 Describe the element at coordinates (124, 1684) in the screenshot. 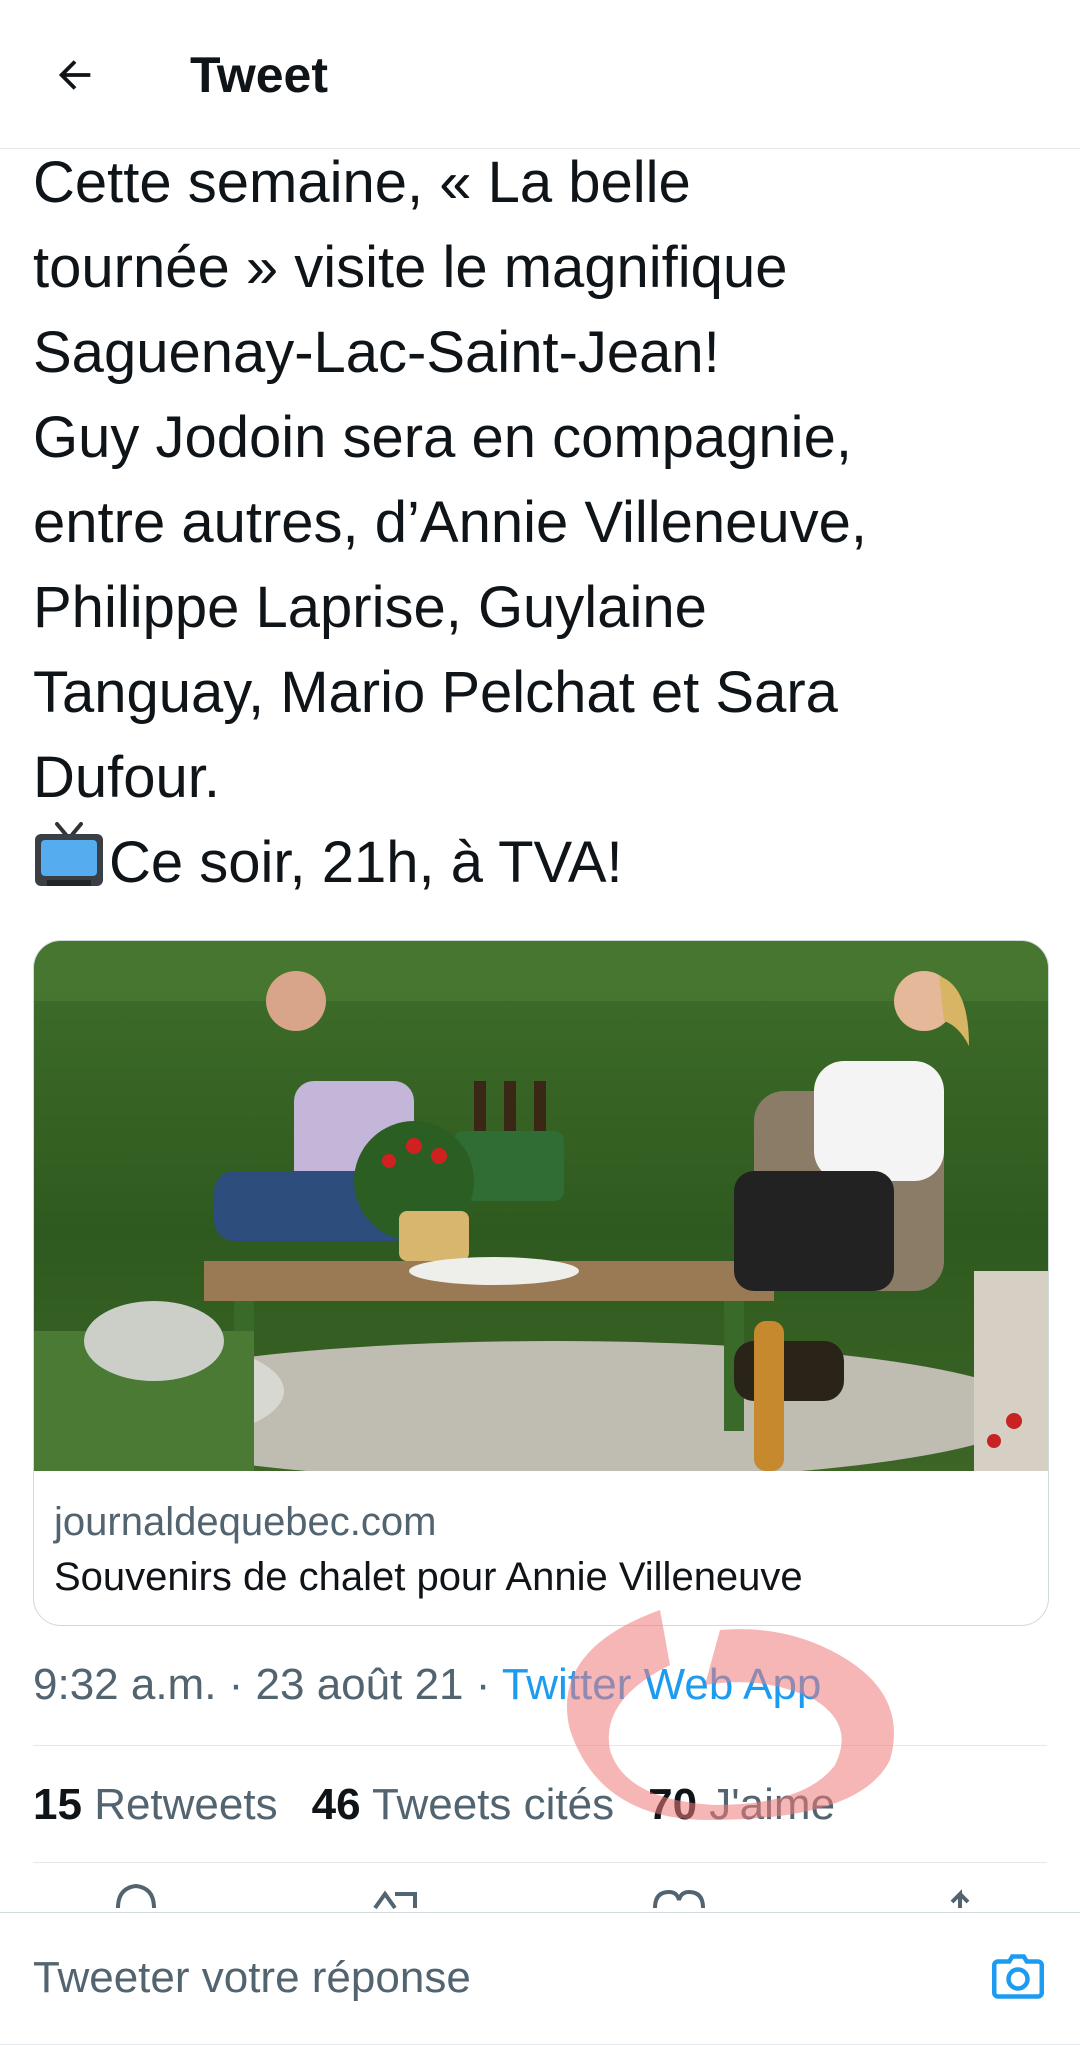

I see `tweet-time: 9:32 a.m.` at that location.